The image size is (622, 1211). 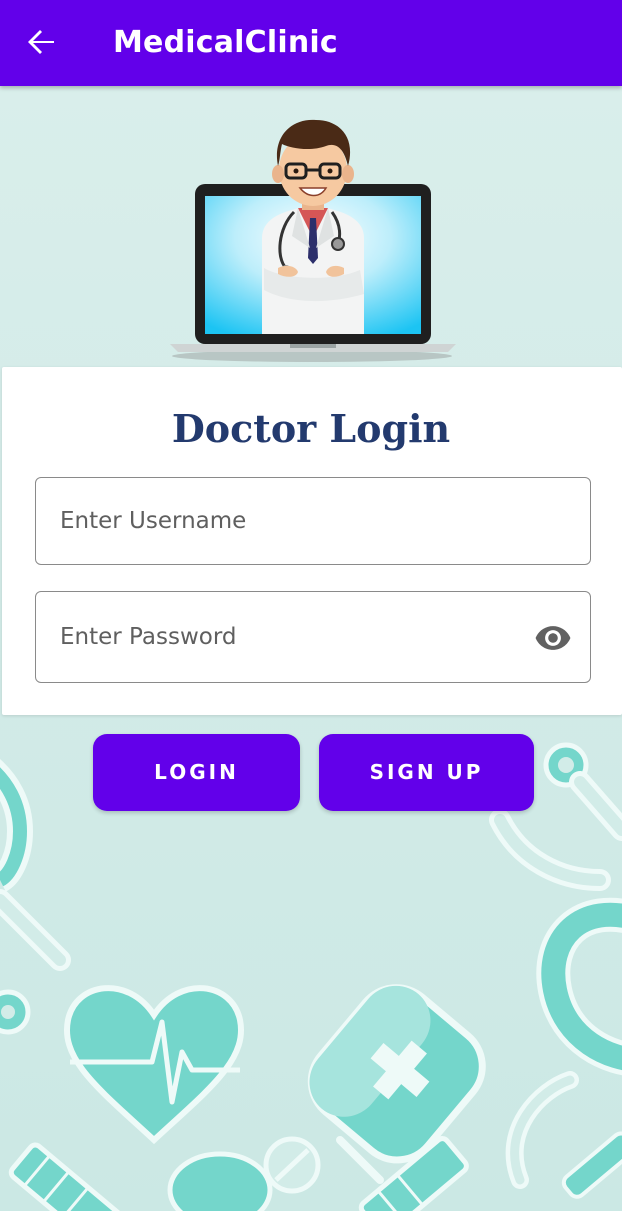 What do you see at coordinates (313, 240) in the screenshot?
I see `doctor-laptop-illustration` at bounding box center [313, 240].